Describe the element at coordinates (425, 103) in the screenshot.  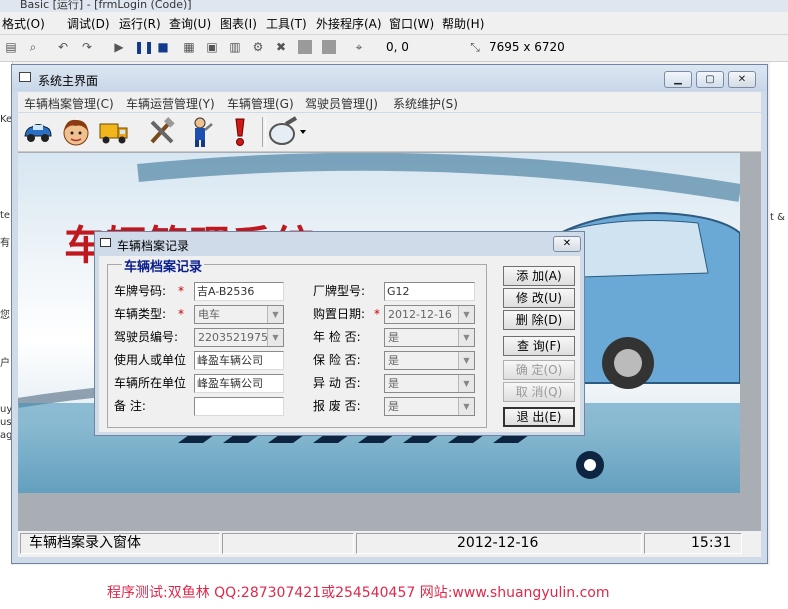
I see `menu-system-maintain: 系统维护(S)` at that location.